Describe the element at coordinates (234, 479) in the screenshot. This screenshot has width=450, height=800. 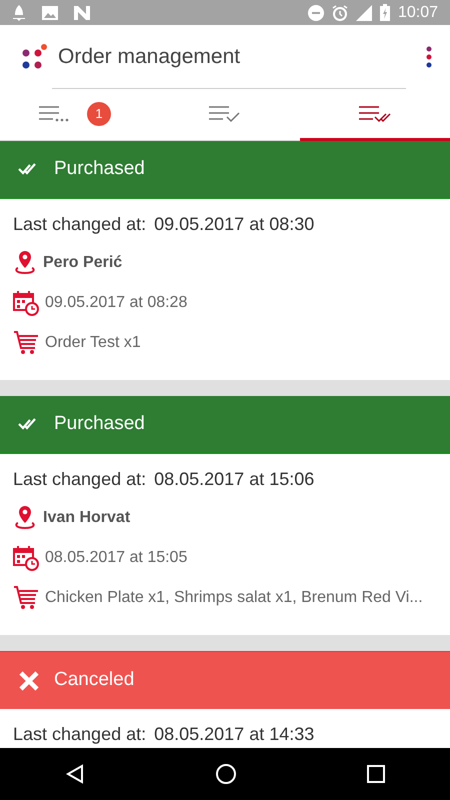
I see `last-changed-time: 08.05.2017 at 15:06` at that location.